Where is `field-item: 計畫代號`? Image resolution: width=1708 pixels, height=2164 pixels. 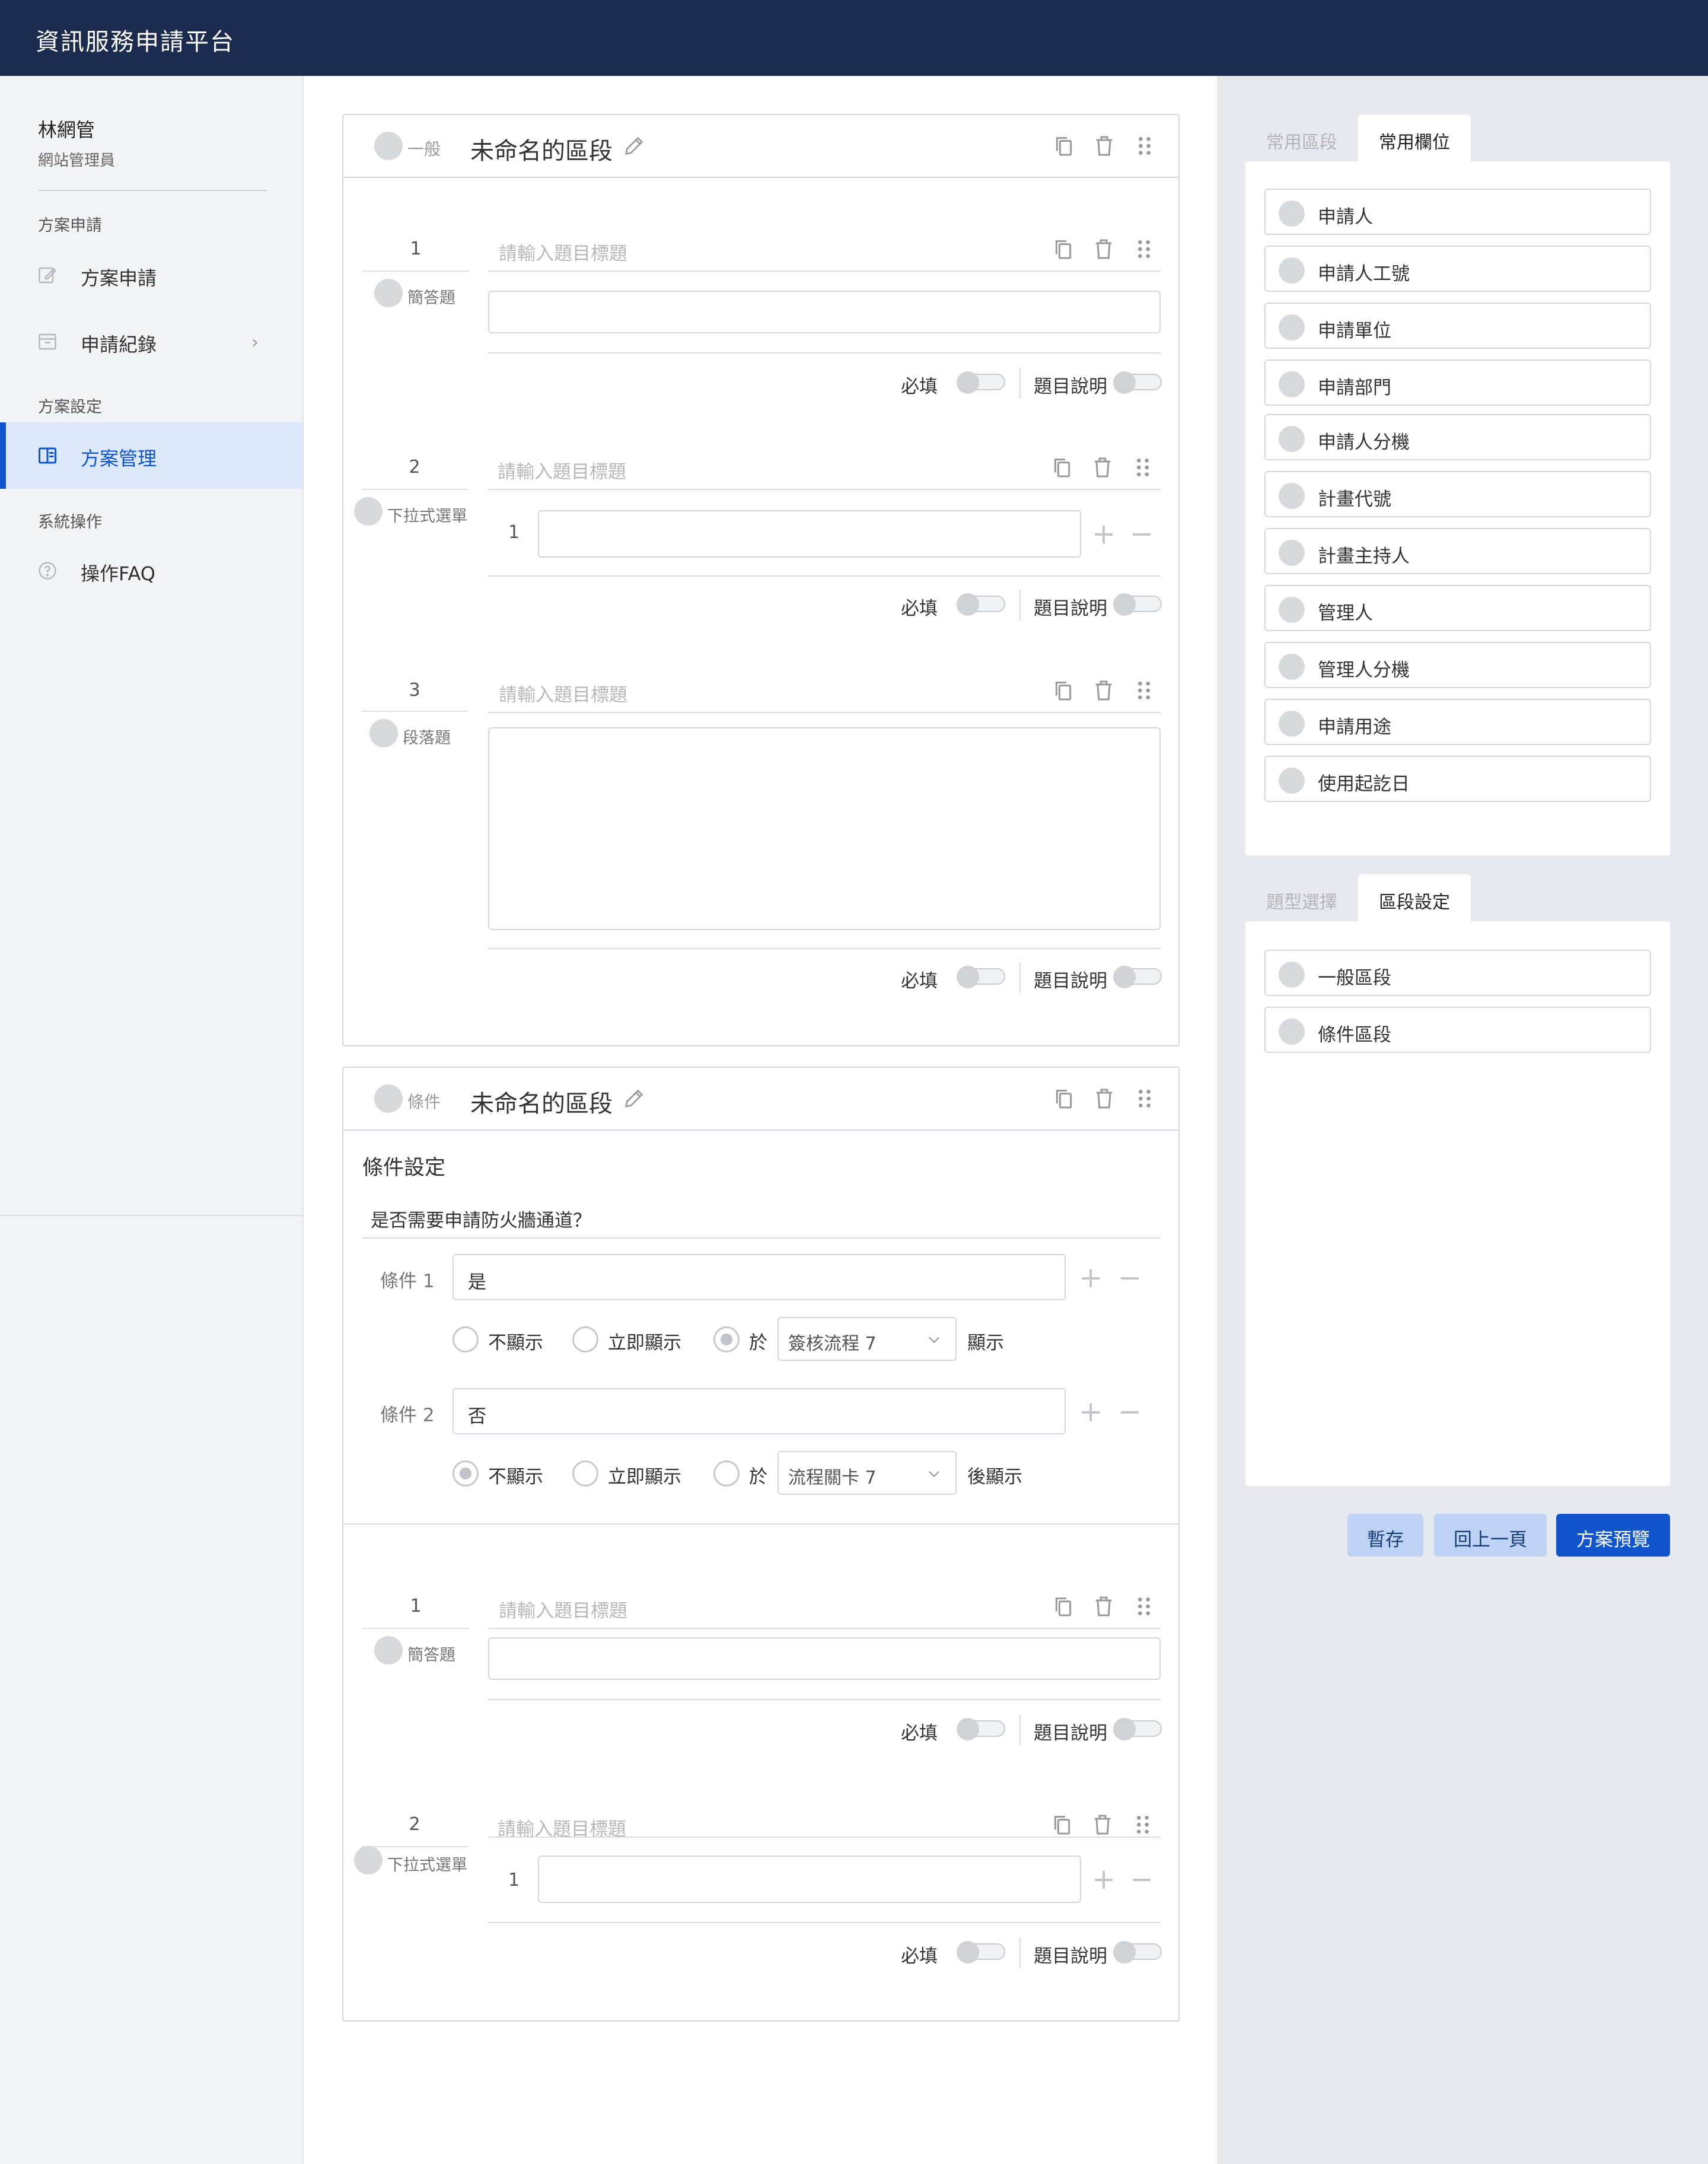 field-item: 計畫代號 is located at coordinates (1457, 494).